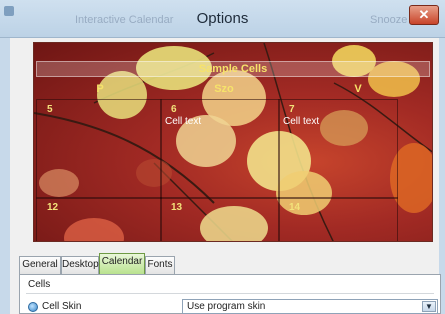 The height and width of the screenshot is (314, 445). What do you see at coordinates (62, 306) in the screenshot?
I see `cell-skin-label: Cell Skin` at bounding box center [62, 306].